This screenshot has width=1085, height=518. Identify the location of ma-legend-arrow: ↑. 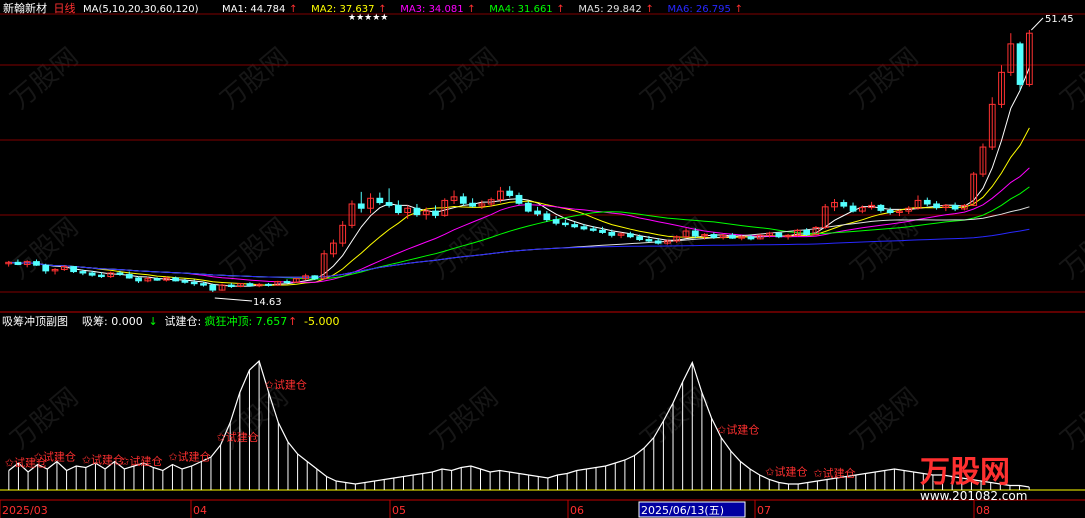
(293, 9).